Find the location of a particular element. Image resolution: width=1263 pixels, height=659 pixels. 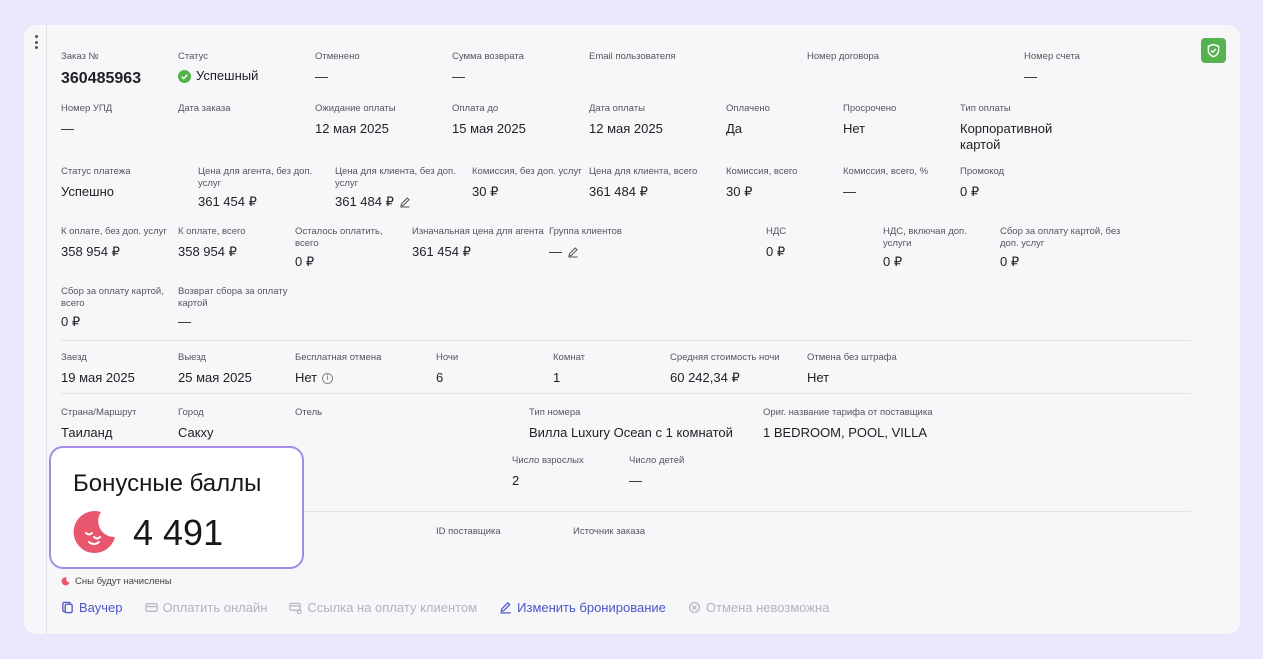

field-value: Корпоративной картой is located at coordinates (1006, 136).